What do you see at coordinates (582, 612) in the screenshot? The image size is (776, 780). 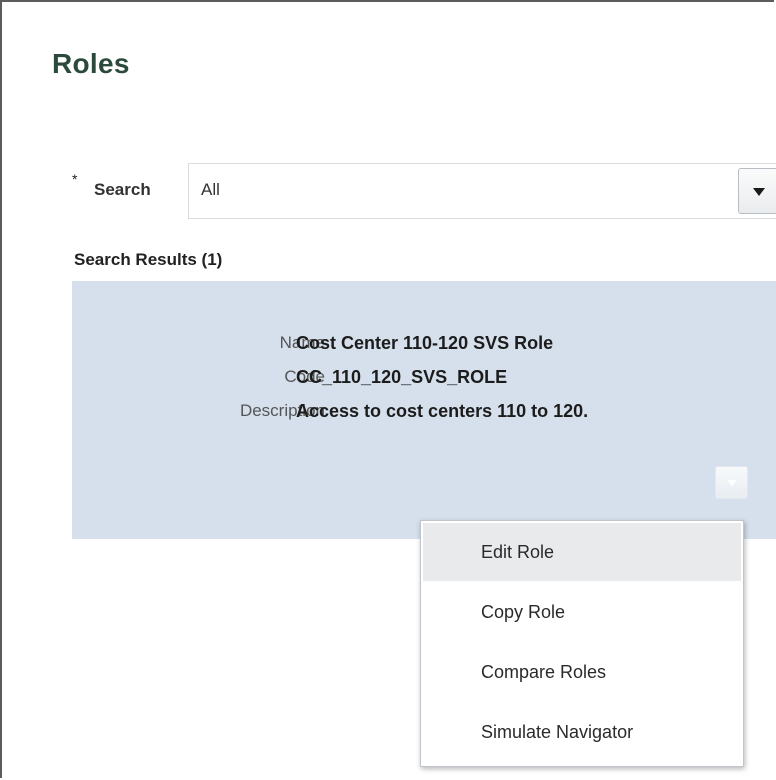 I see `menu-item-copy-role: Copy Role` at bounding box center [582, 612].